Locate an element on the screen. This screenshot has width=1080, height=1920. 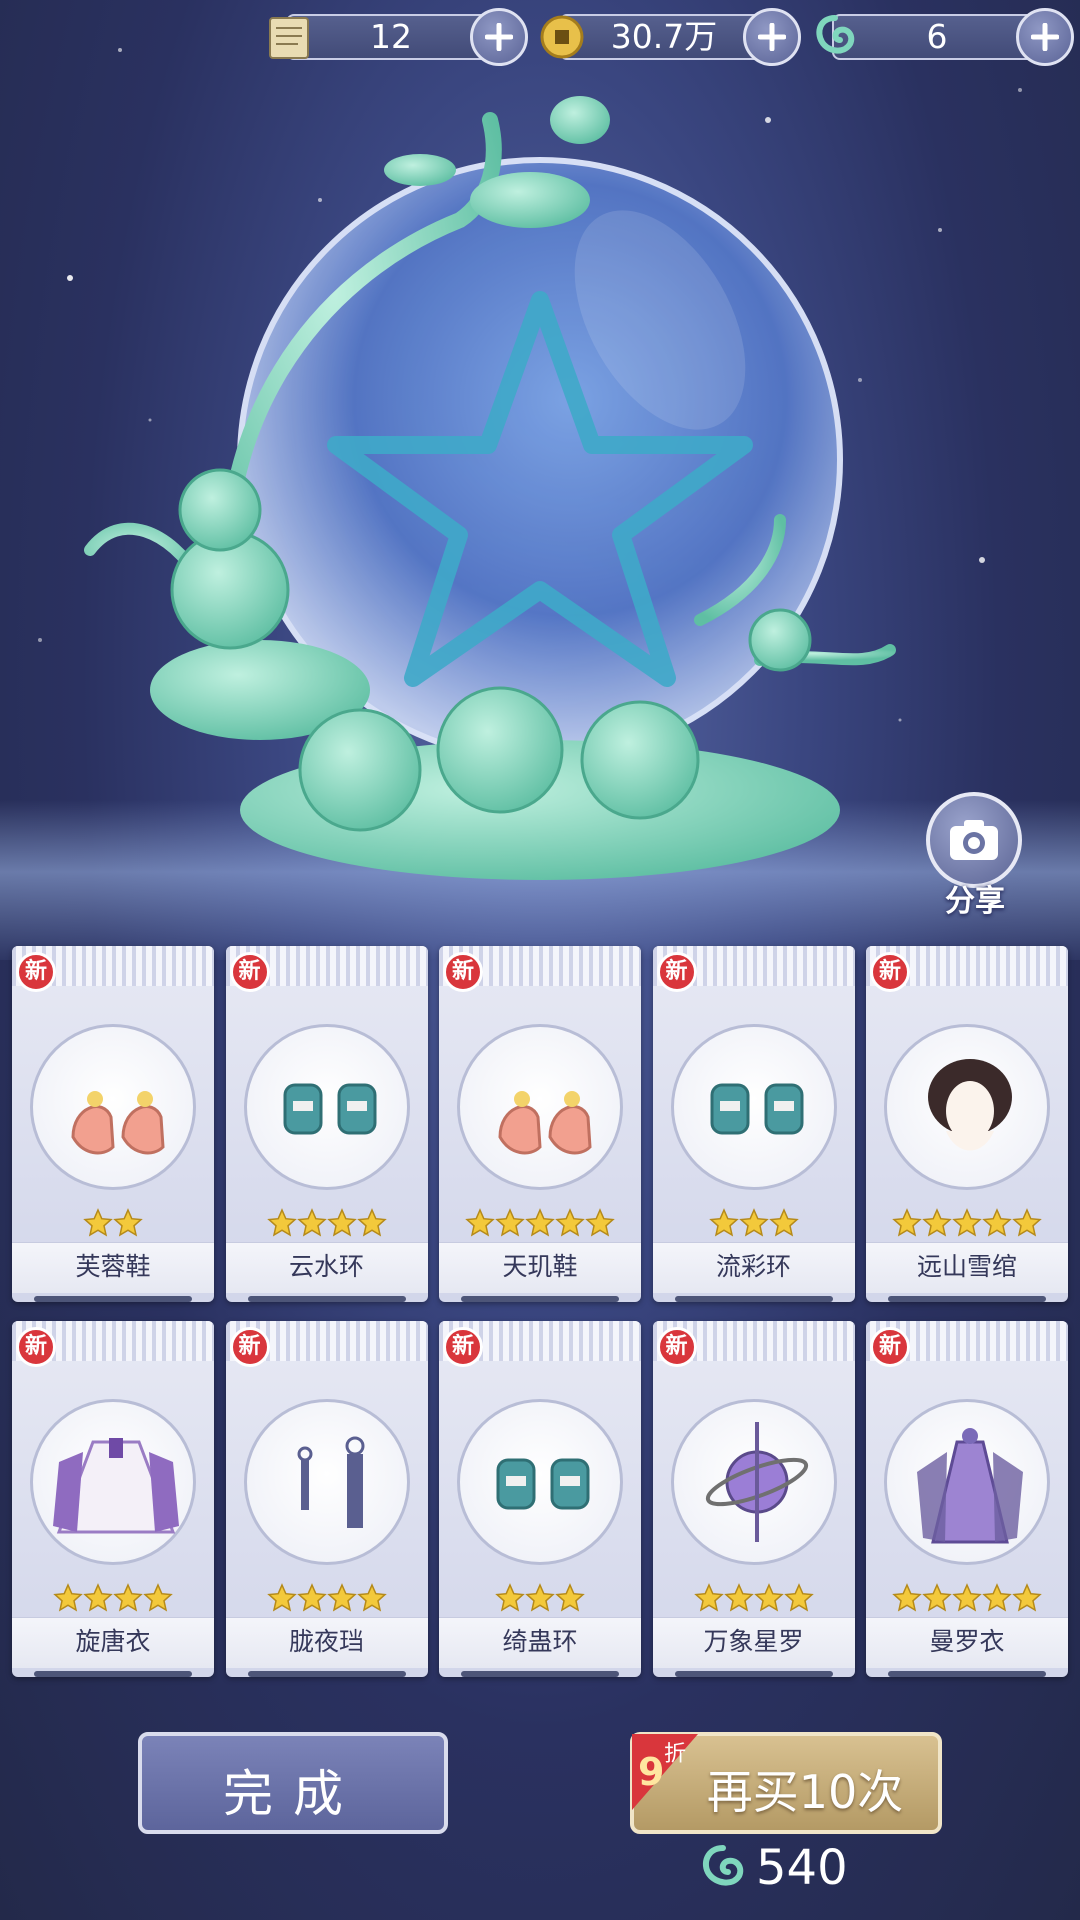
reward-item-card: 新绮蛊环 is located at coordinates (540, 1499).